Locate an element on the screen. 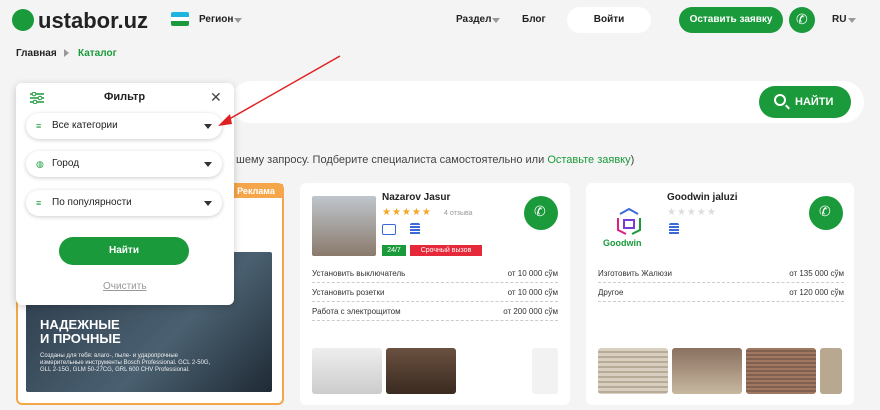 Image resolution: width=880 pixels, height=410 pixels. globe-icon: ◍ is located at coordinates (40, 164).